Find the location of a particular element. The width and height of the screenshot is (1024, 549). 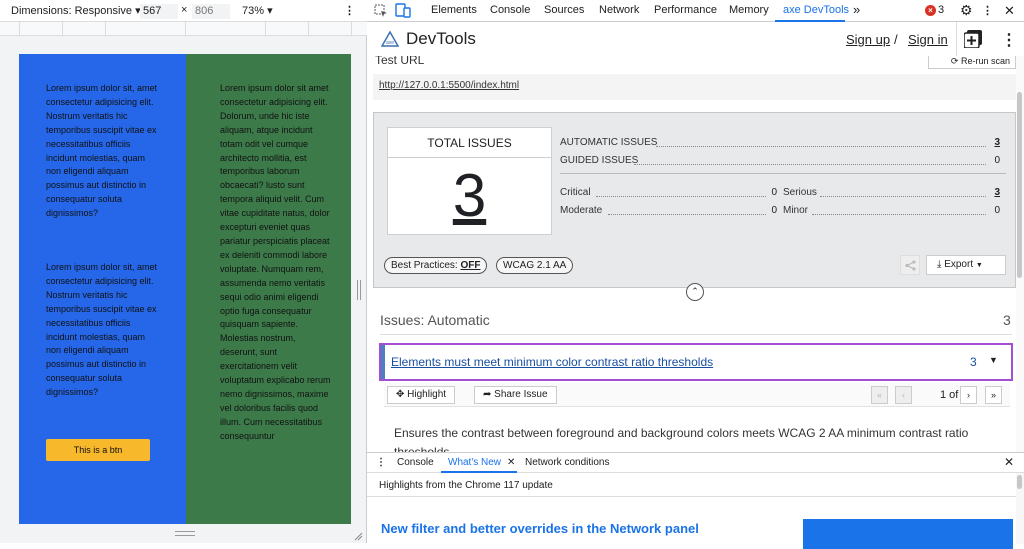

test-url: http://127.0.0.1:5500/index.html is located at coordinates (694, 87).